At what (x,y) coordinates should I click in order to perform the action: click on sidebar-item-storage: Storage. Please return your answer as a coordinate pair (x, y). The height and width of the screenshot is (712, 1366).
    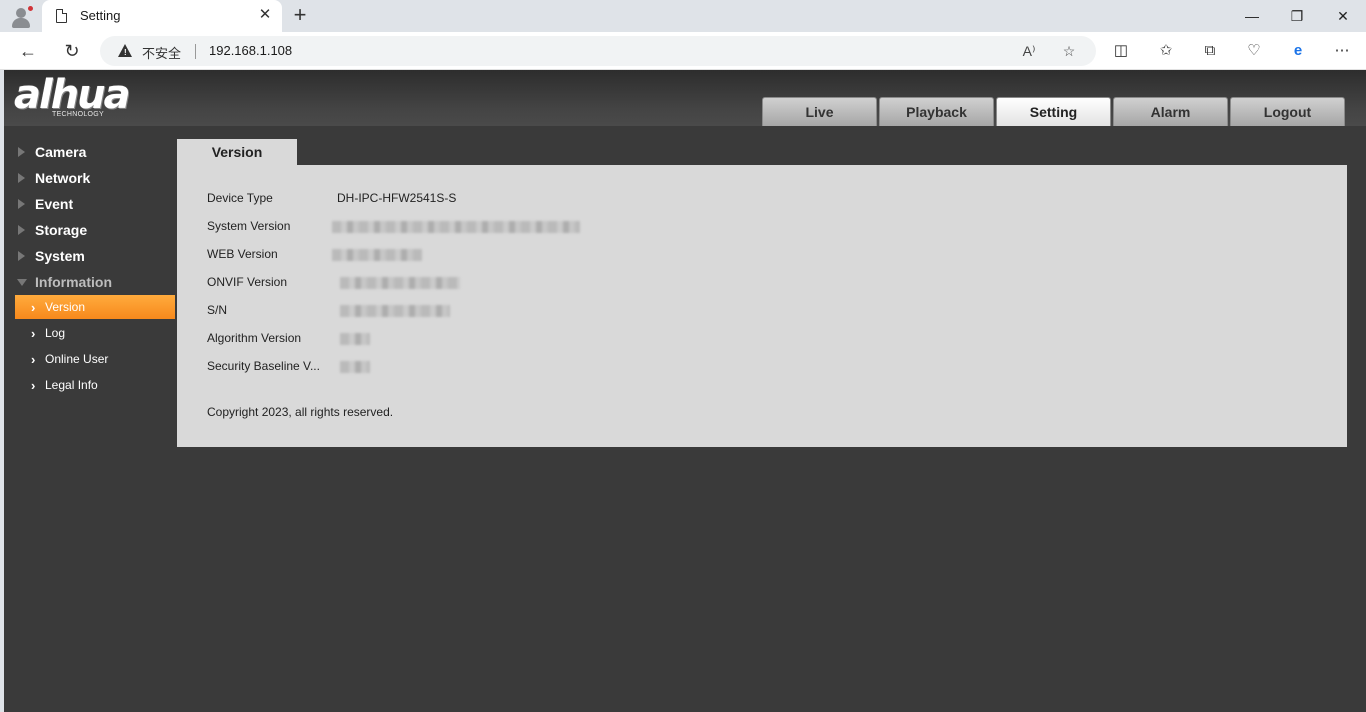
    Looking at the image, I should click on (90, 230).